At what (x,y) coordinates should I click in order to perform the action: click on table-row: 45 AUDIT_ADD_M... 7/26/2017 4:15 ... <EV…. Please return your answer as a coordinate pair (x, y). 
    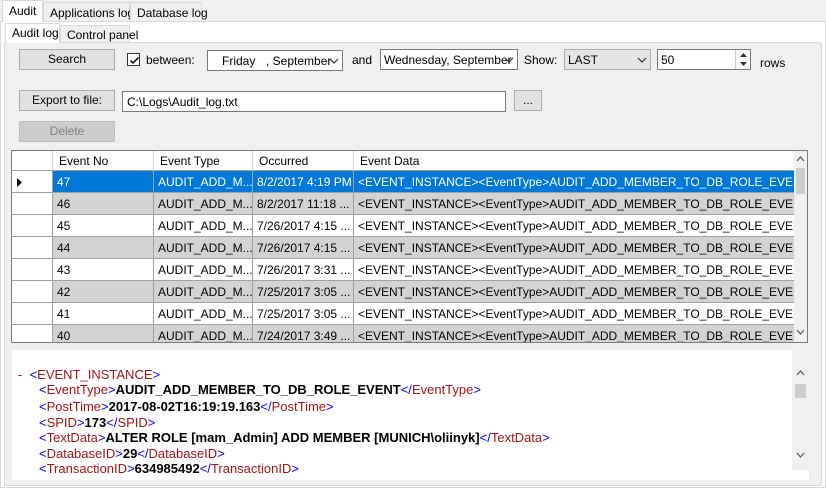
    Looking at the image, I should click on (403, 226).